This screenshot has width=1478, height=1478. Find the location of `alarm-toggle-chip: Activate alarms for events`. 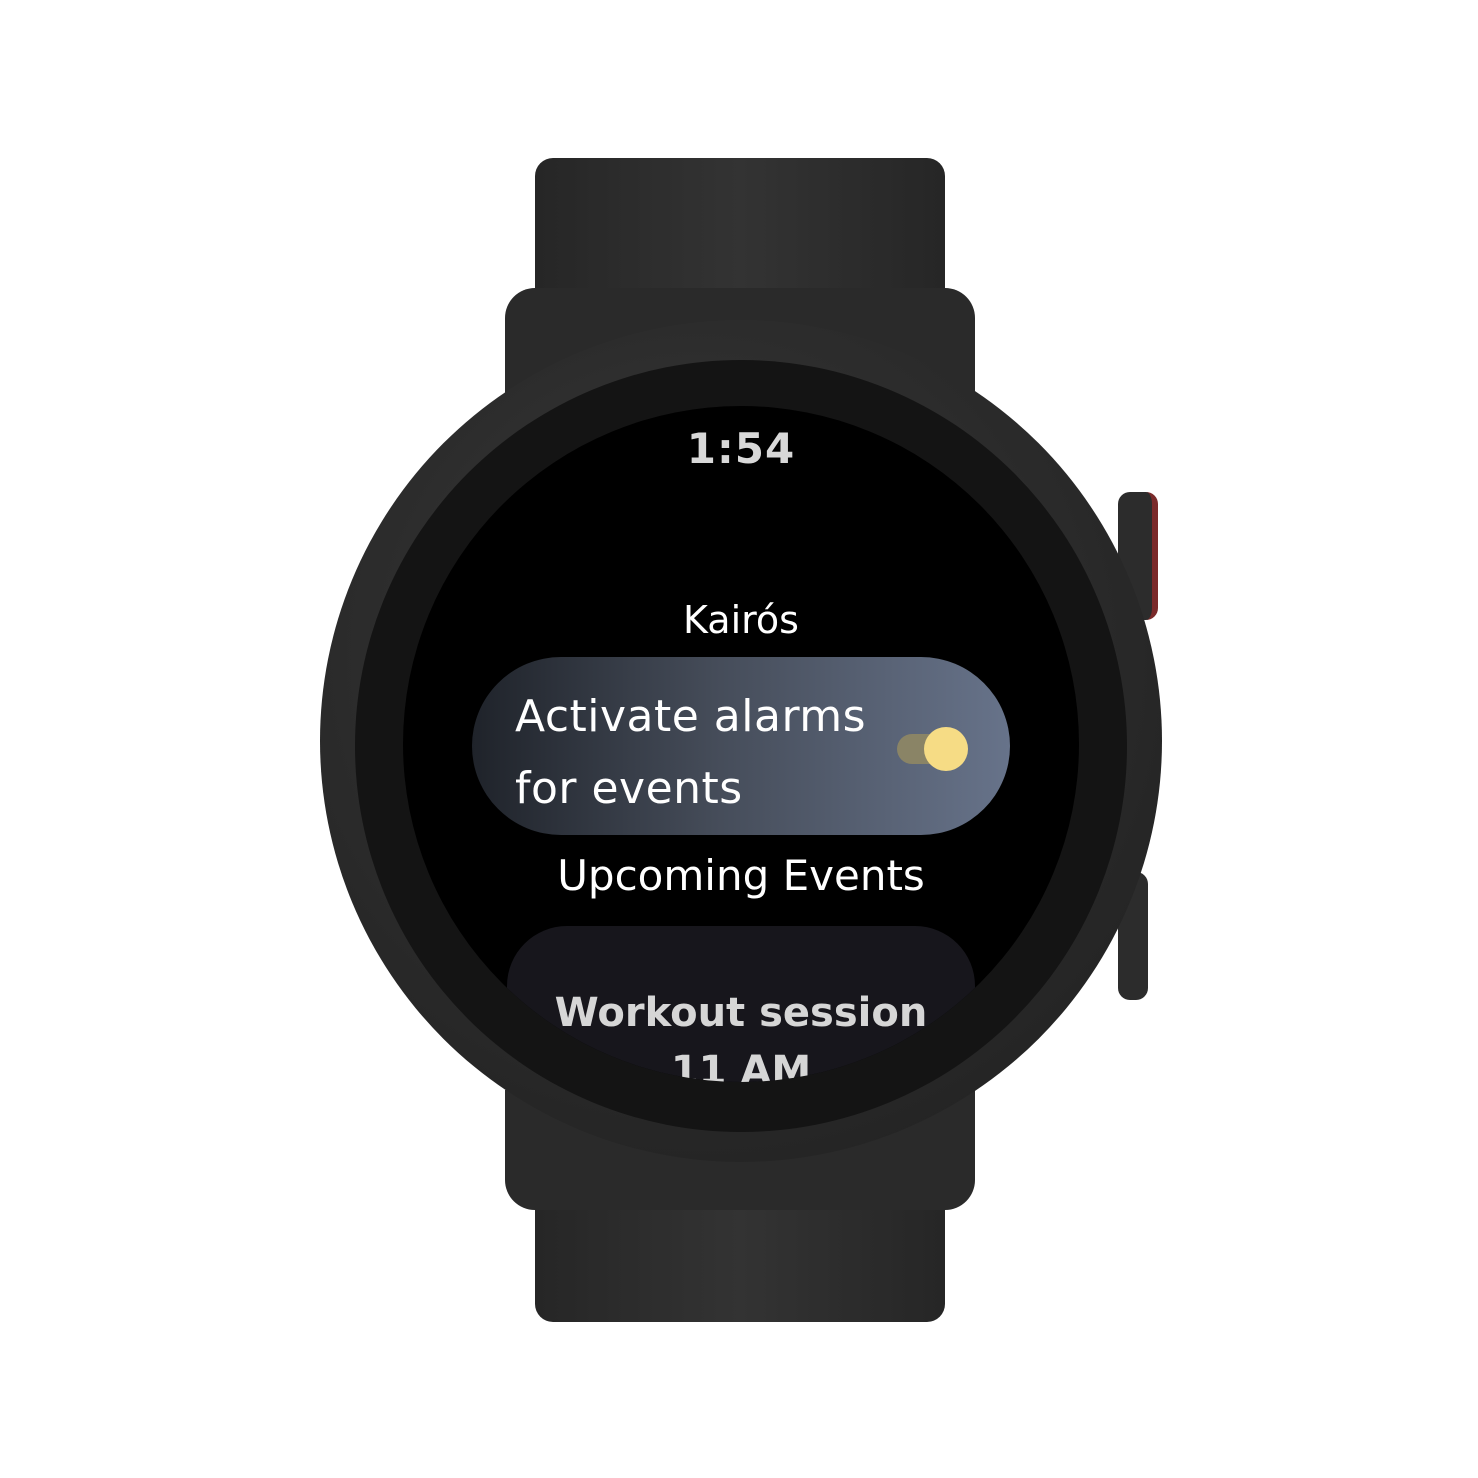

alarm-toggle-chip: Activate alarms for events is located at coordinates (741, 746).